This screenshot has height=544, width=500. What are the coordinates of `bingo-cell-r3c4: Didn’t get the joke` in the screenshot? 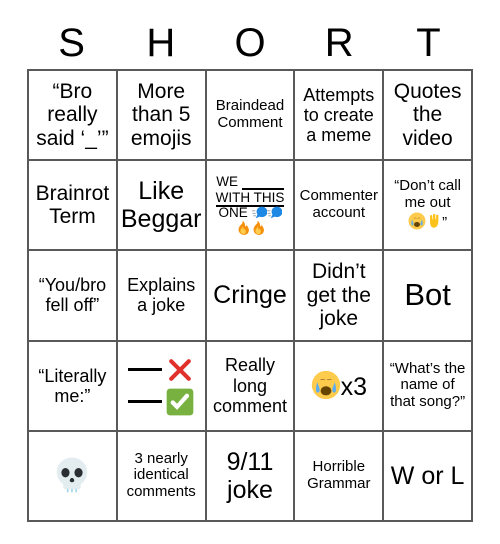 It's located at (340, 296).